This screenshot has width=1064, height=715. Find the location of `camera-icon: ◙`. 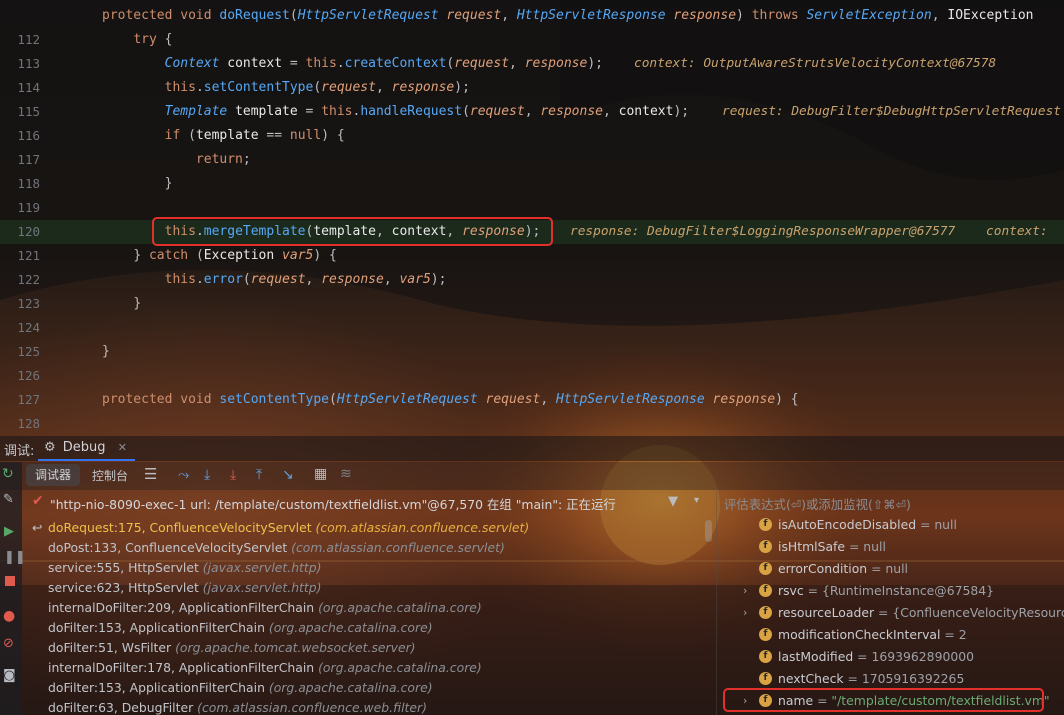

camera-icon: ◙ is located at coordinates (9, 675).